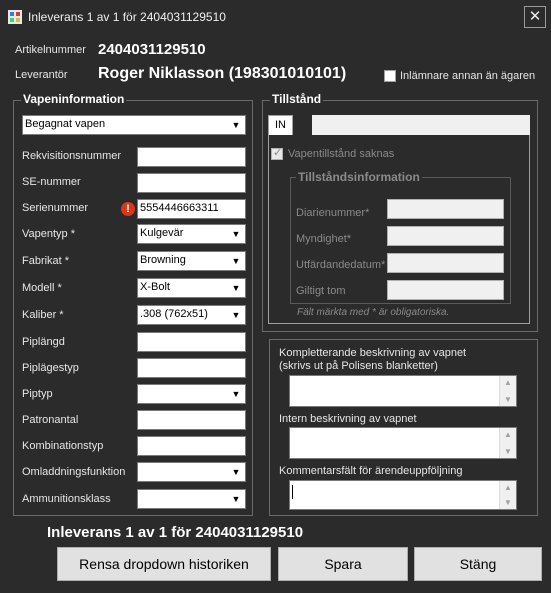 The image size is (551, 593). I want to click on warning-icon: !, so click(128, 209).